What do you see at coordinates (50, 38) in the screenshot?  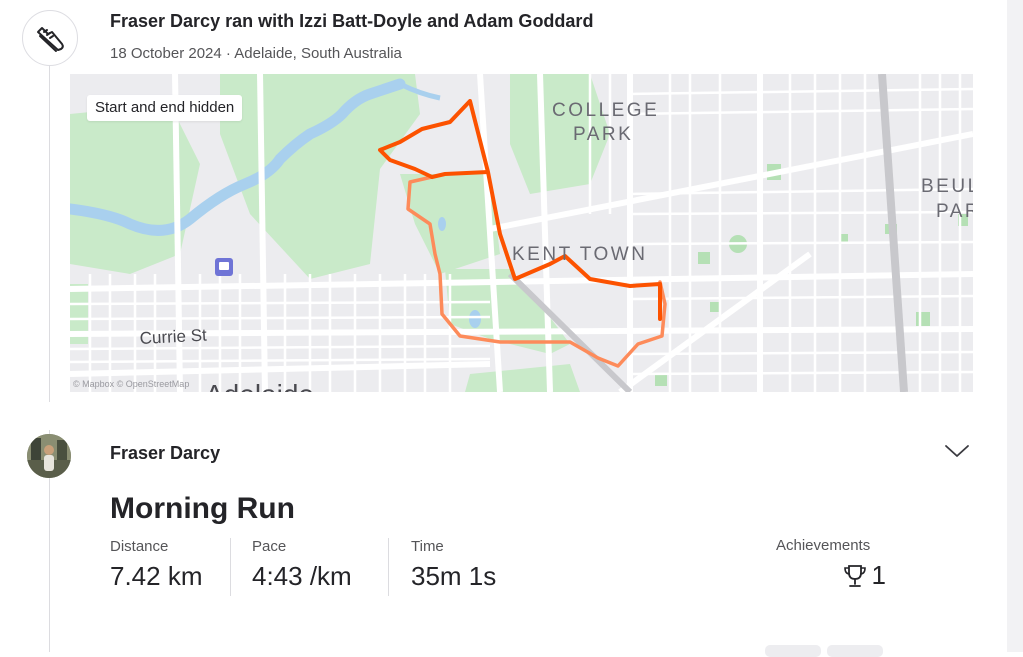 I see `running-shoe-icon` at bounding box center [50, 38].